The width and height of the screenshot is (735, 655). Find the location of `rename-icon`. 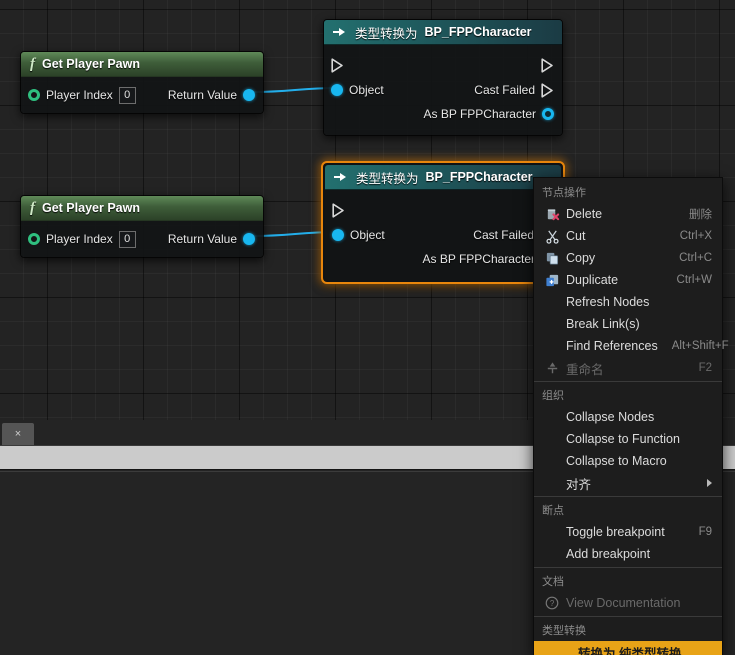

rename-icon is located at coordinates (552, 368).